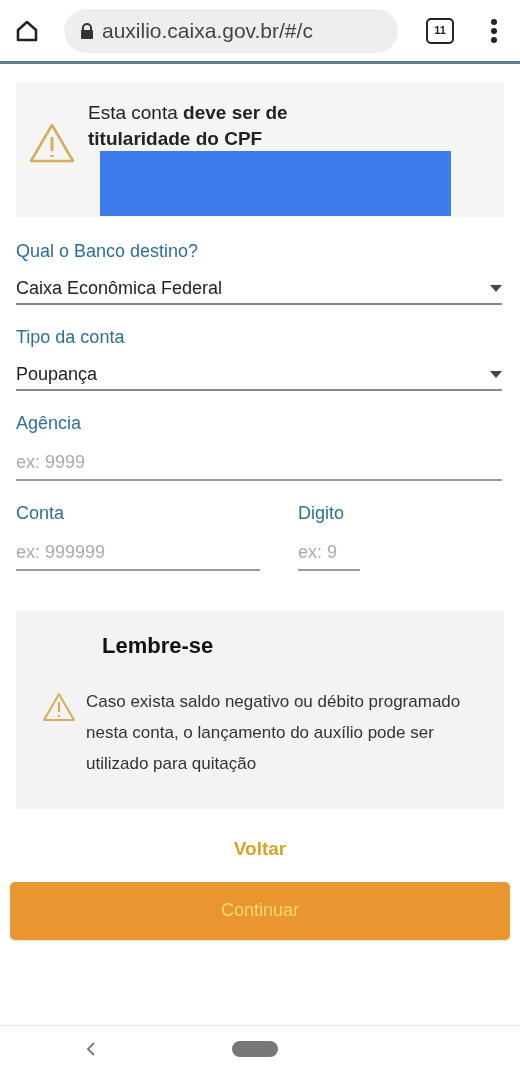 This screenshot has height=1071, width=520. Describe the element at coordinates (138, 553) in the screenshot. I see `input-field: ex: 999999` at that location.